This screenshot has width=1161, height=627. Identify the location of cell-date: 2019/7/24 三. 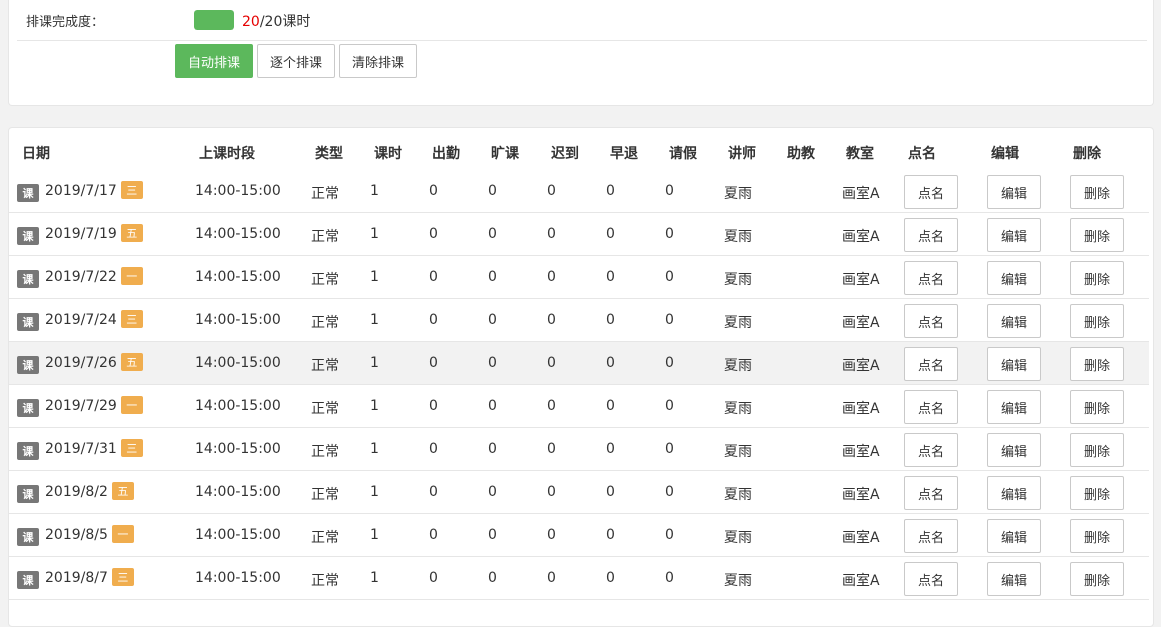
(94, 319).